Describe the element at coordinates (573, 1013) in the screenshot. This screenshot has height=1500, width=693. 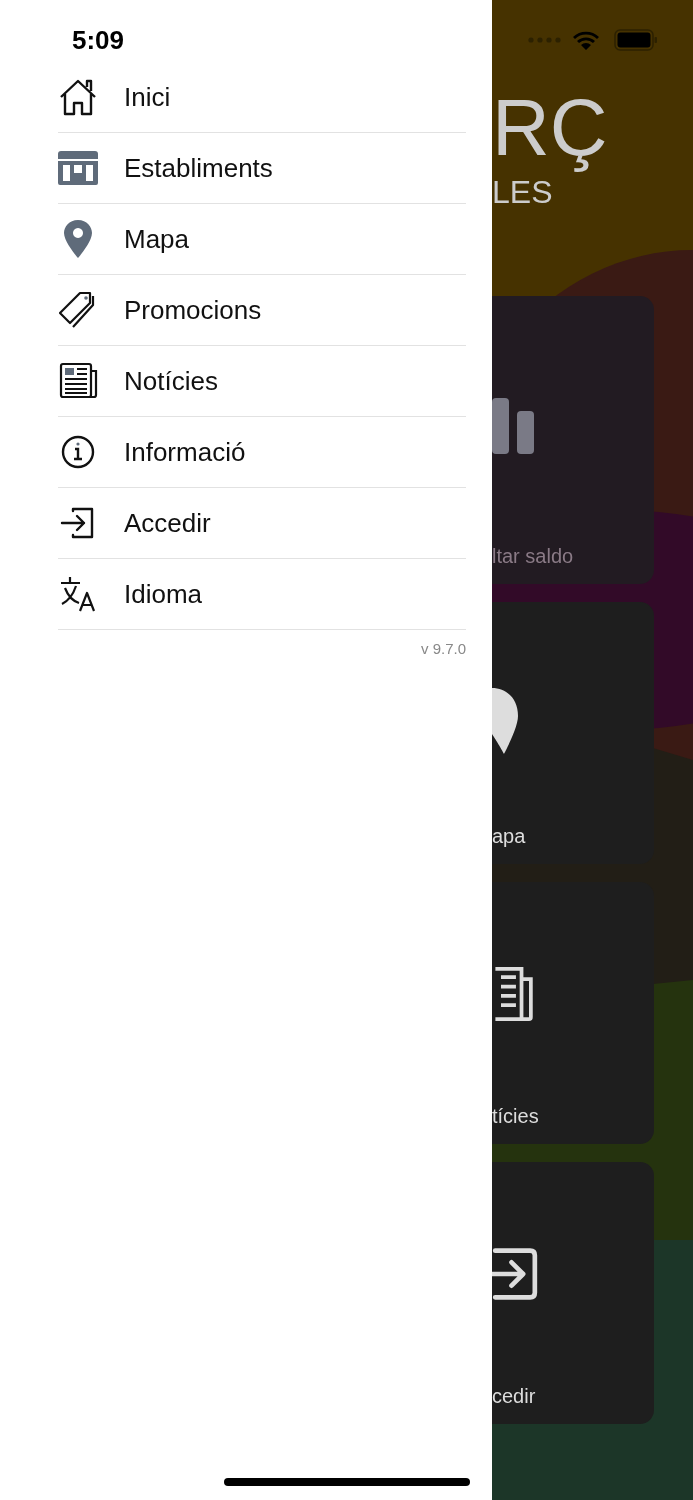
I see `feature-card: tícies` at that location.